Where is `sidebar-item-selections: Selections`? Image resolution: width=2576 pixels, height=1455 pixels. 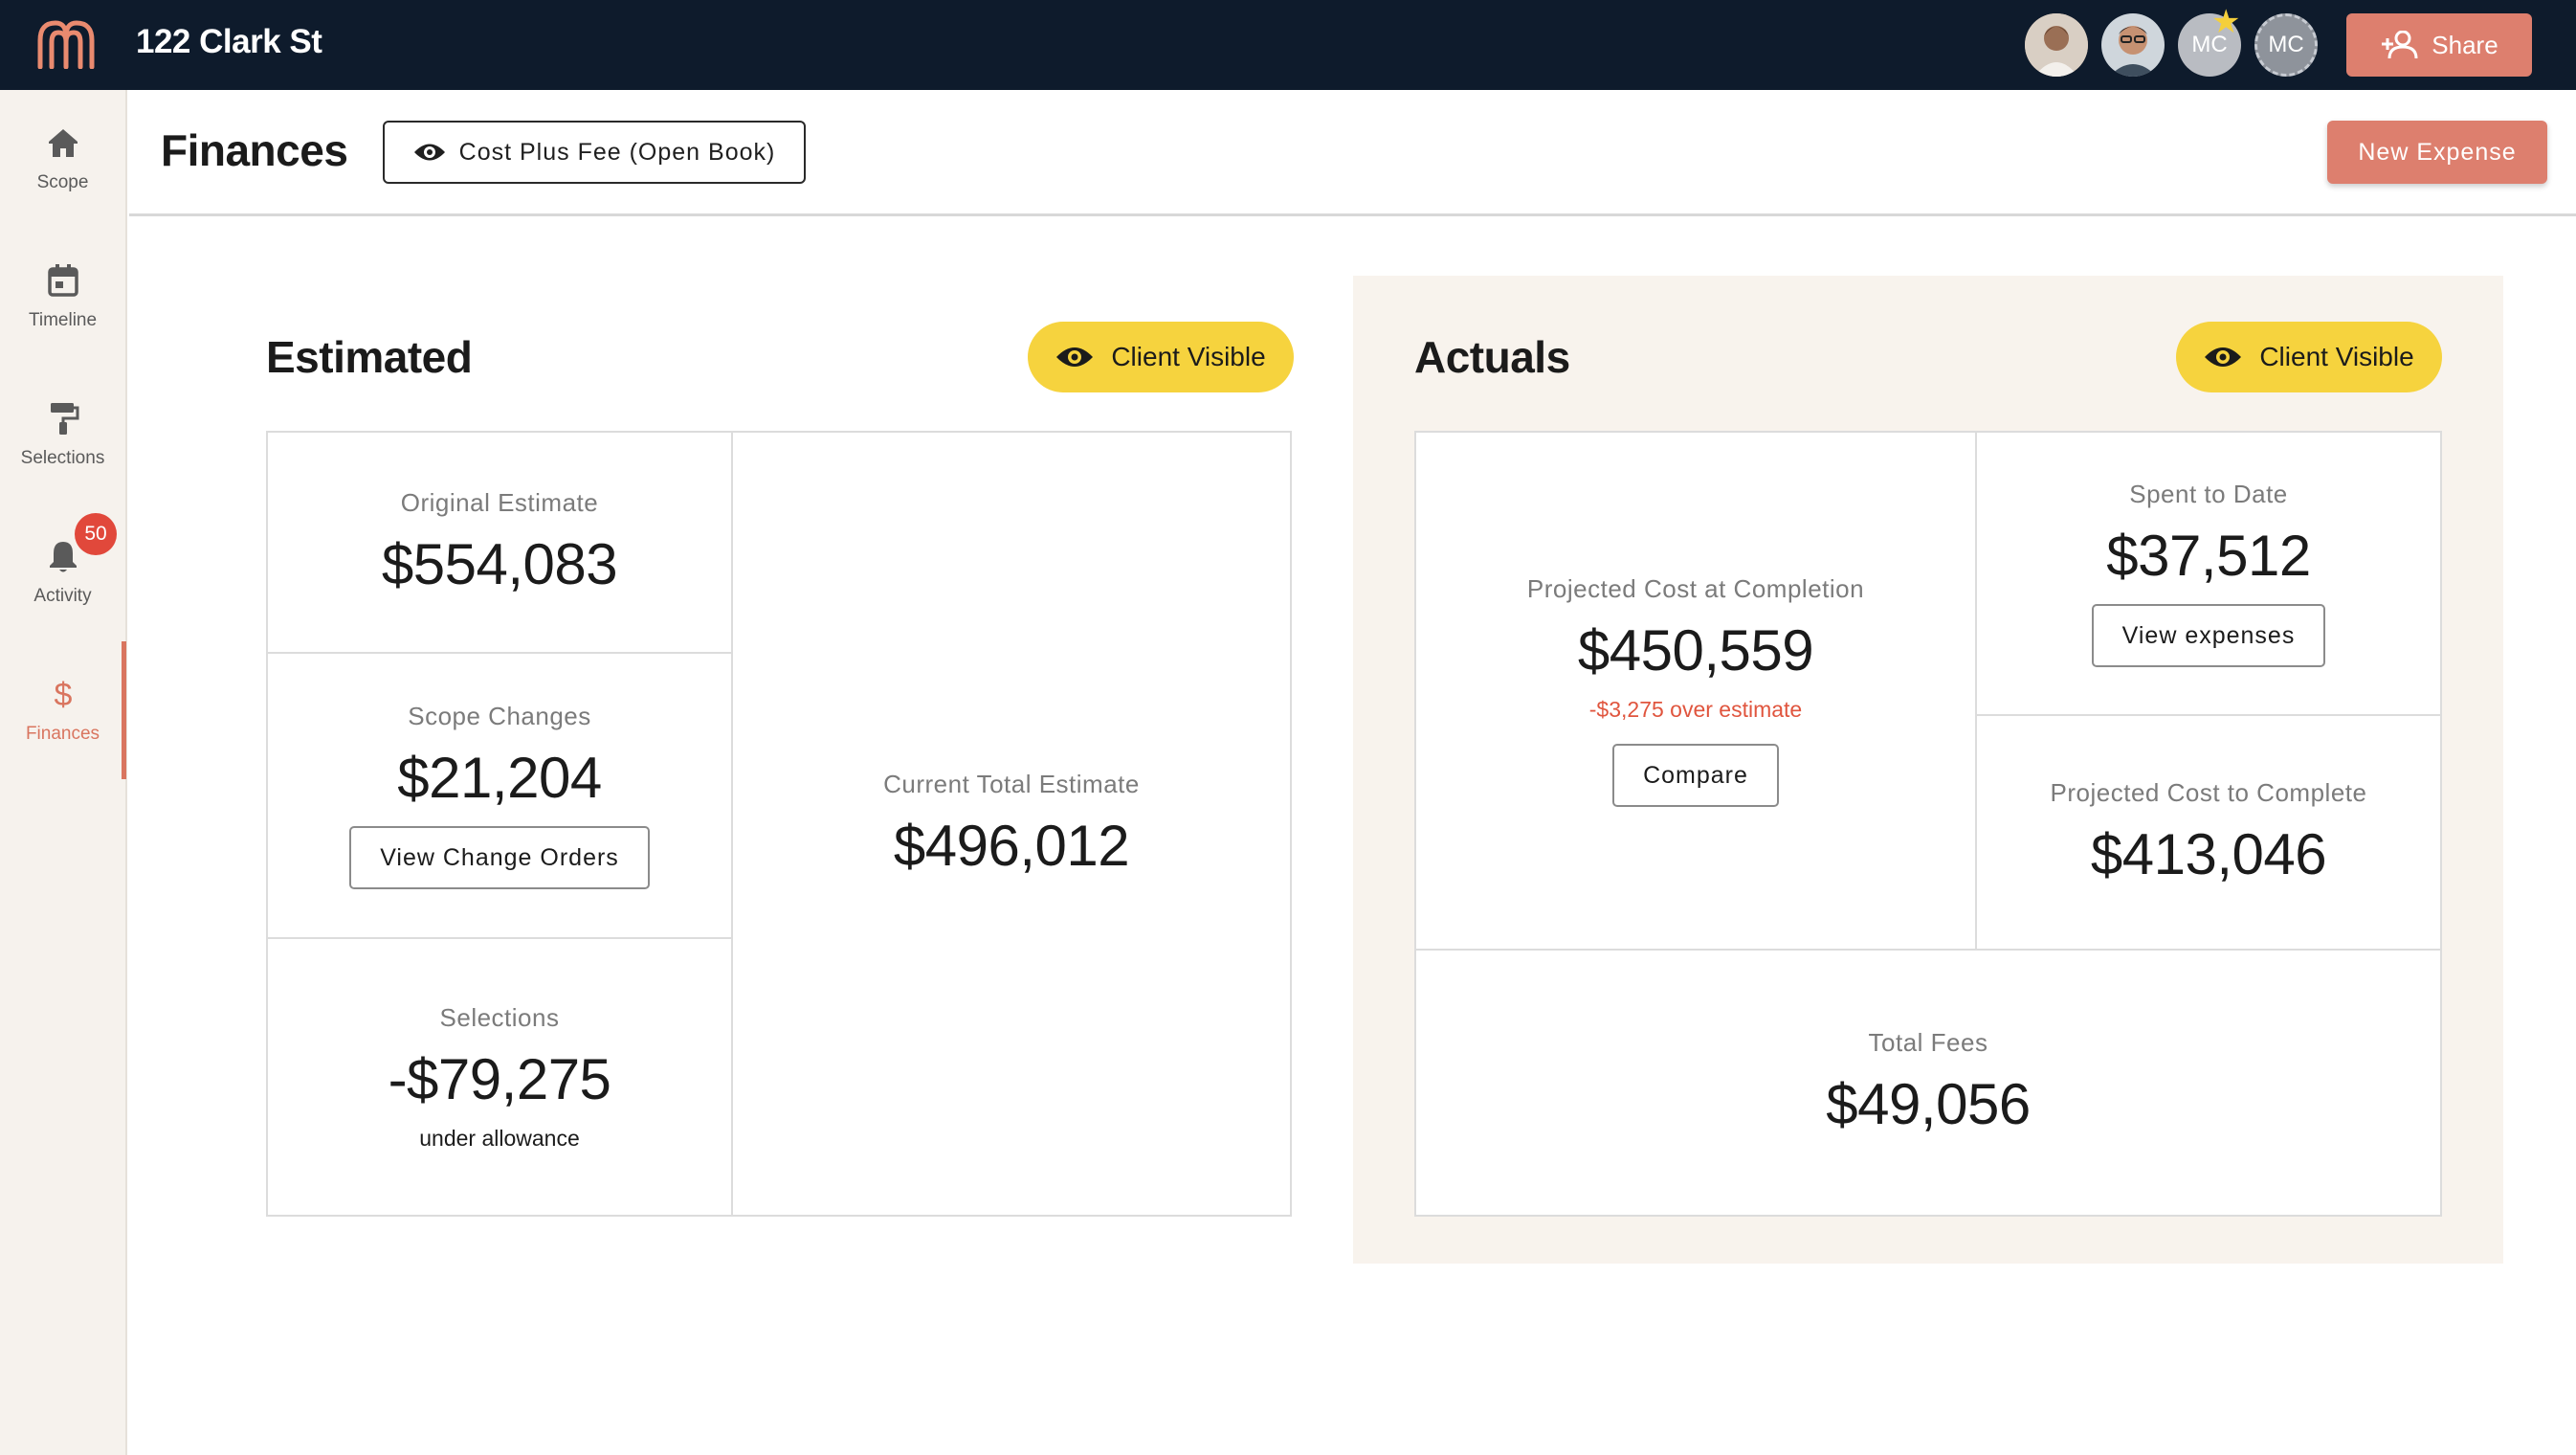
sidebar-item-selections: Selections is located at coordinates (63, 434).